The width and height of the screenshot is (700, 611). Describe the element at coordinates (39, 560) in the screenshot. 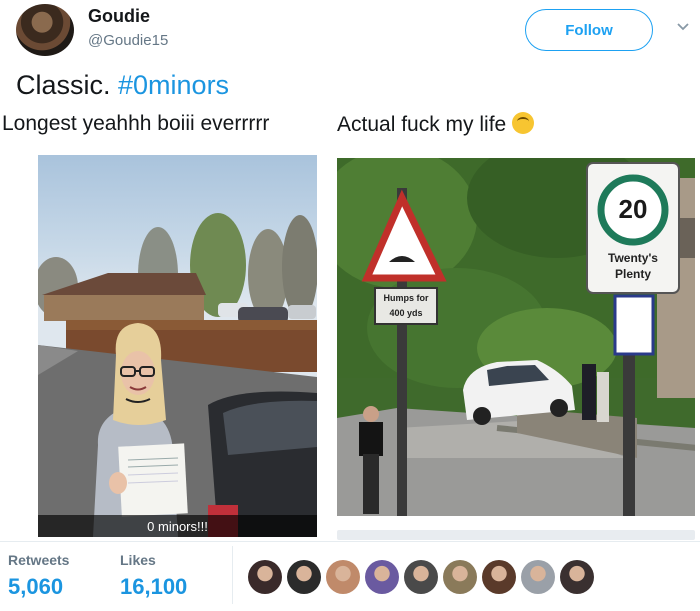

I see `retweets-label: Retweets` at that location.